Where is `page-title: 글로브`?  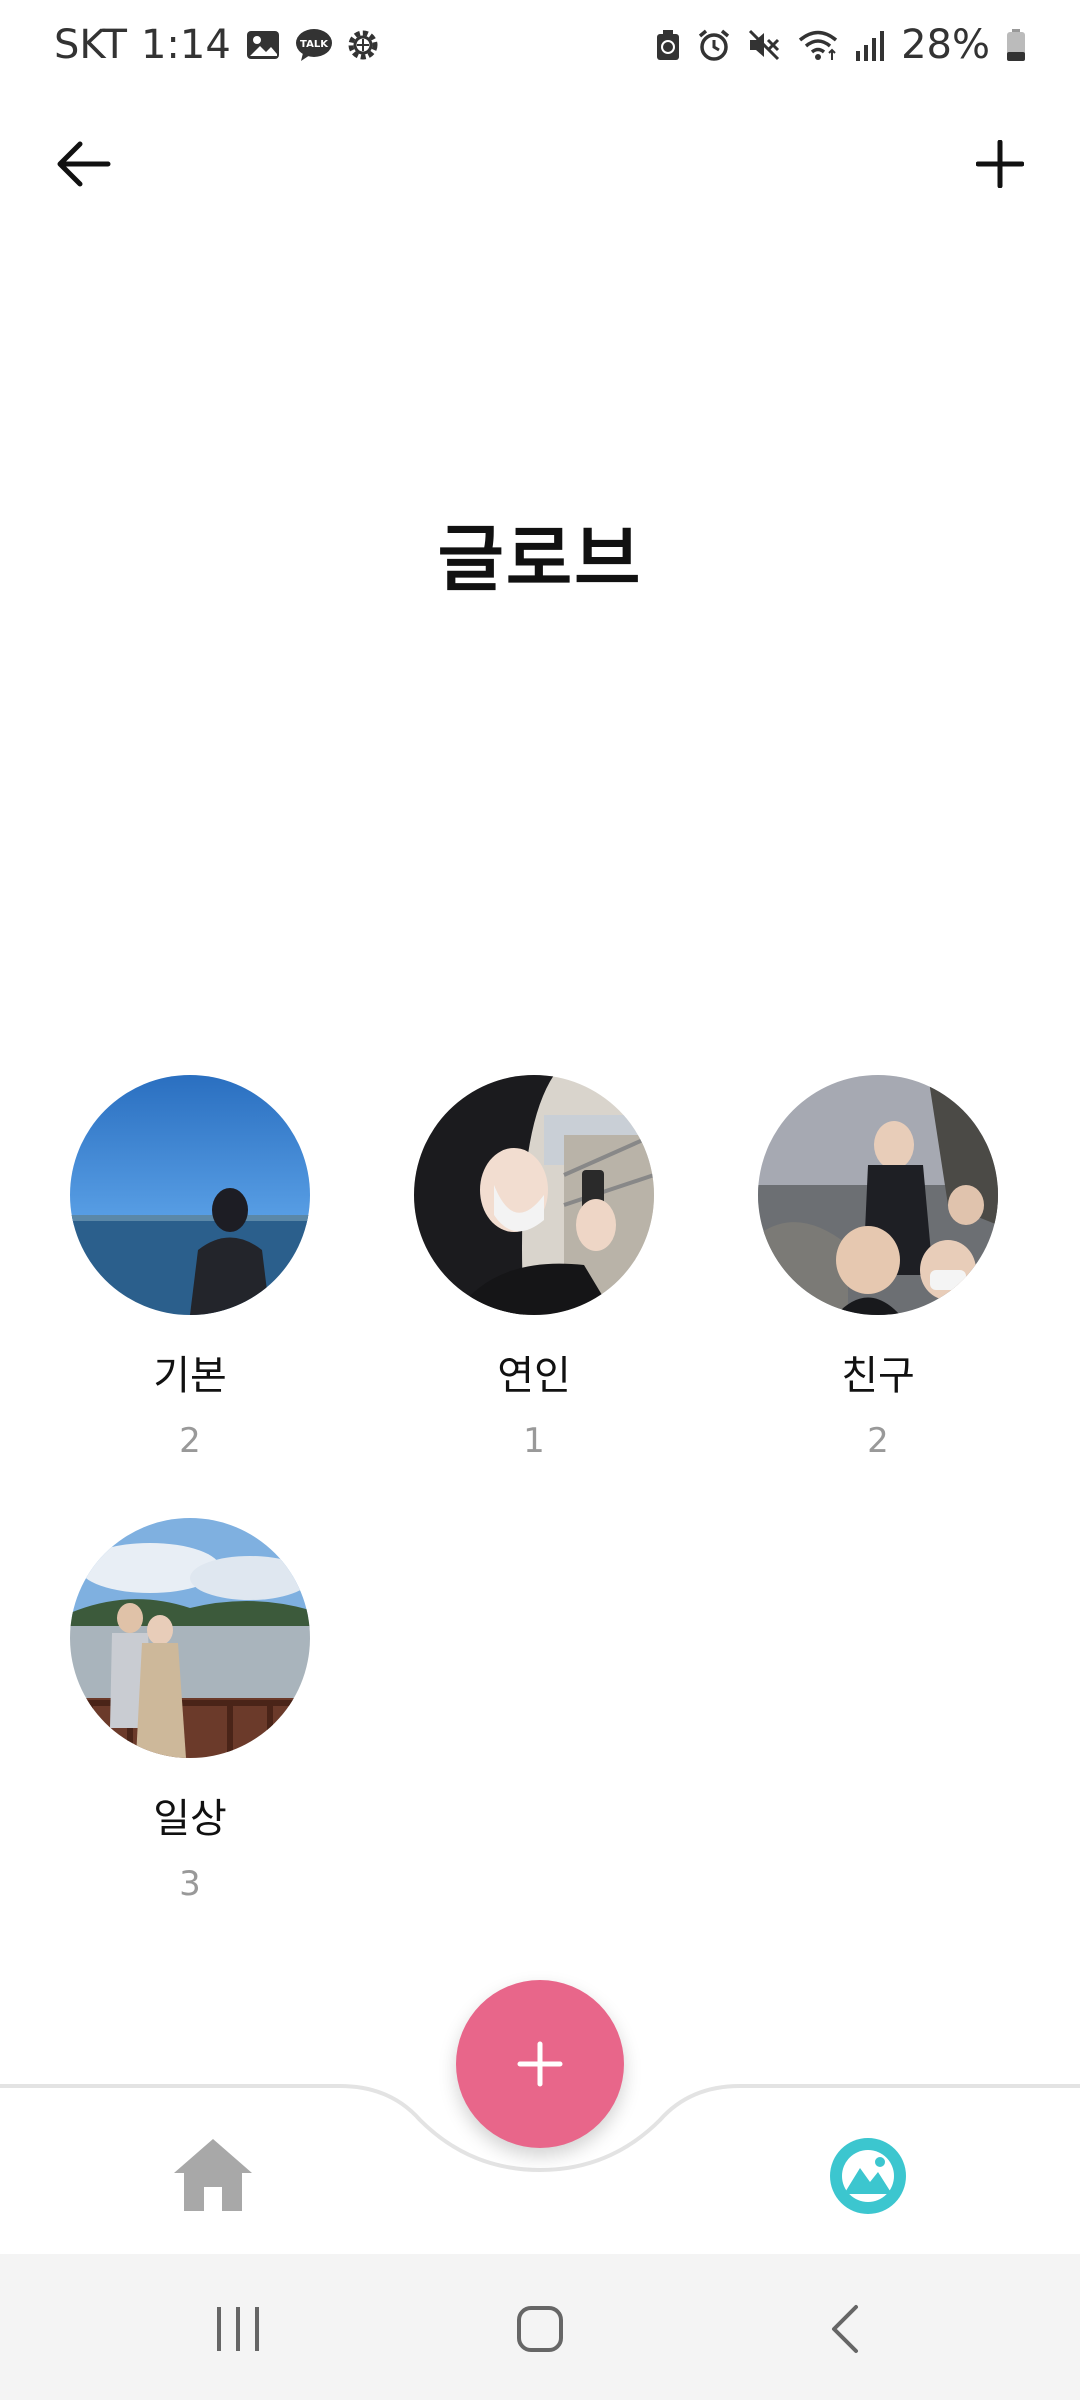 page-title: 글로브 is located at coordinates (540, 559).